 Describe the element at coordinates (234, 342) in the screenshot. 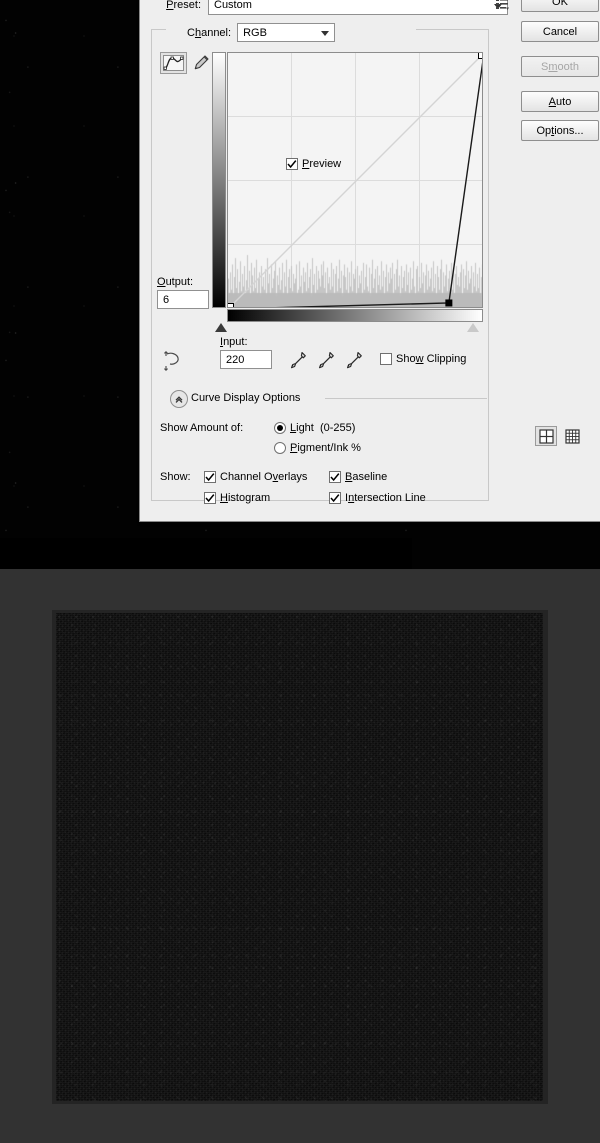

I see `input-label: Input:` at that location.